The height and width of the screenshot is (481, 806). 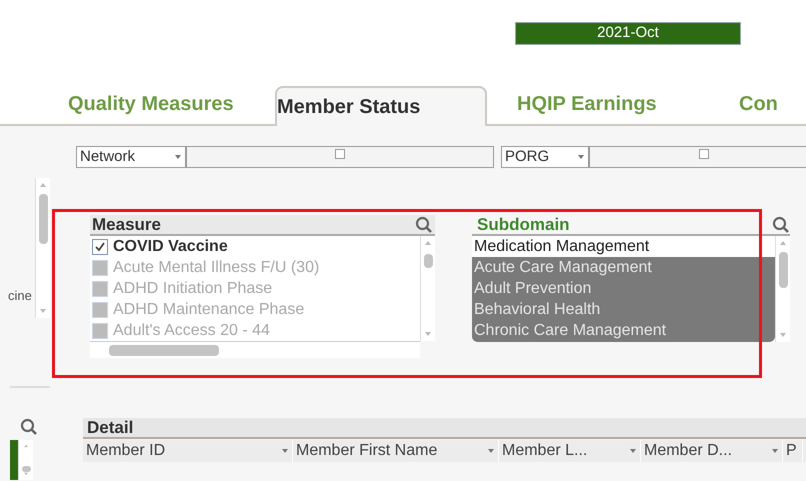 I want to click on list-item: COVID Vaccine, so click(x=255, y=246).